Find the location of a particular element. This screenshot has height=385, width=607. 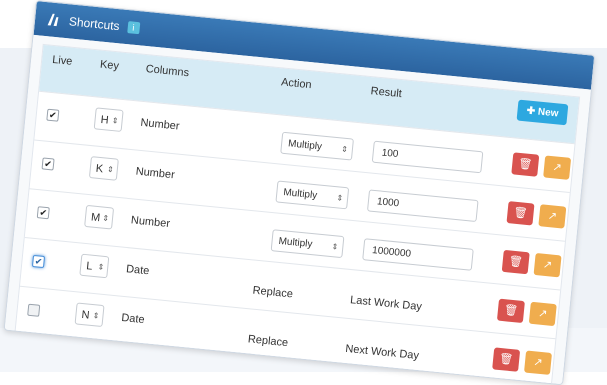

result-text: Next Work Day is located at coordinates (382, 352).